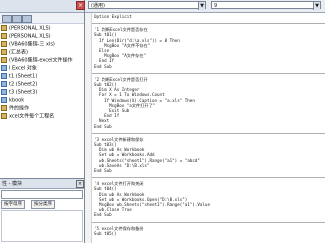 This screenshot has height=243, width=325. What do you see at coordinates (23, 76) in the screenshot?
I see `tree-item-label: t1 (Sheet1)` at bounding box center [23, 76].